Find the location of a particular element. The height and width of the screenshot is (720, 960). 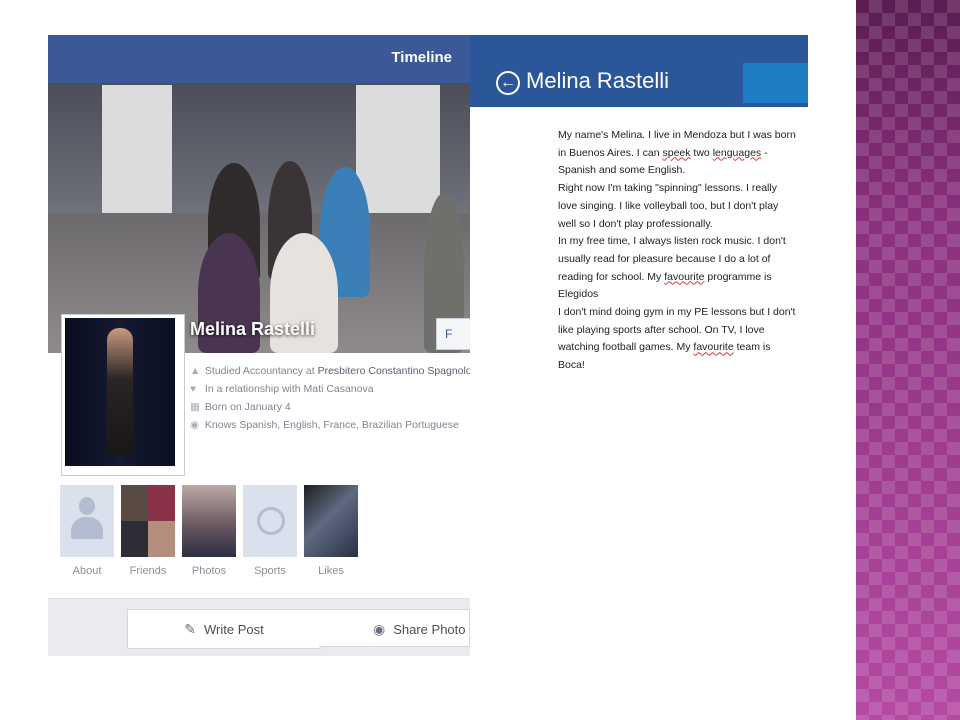

facebook-top-bar: Timeline is located at coordinates (259, 59).